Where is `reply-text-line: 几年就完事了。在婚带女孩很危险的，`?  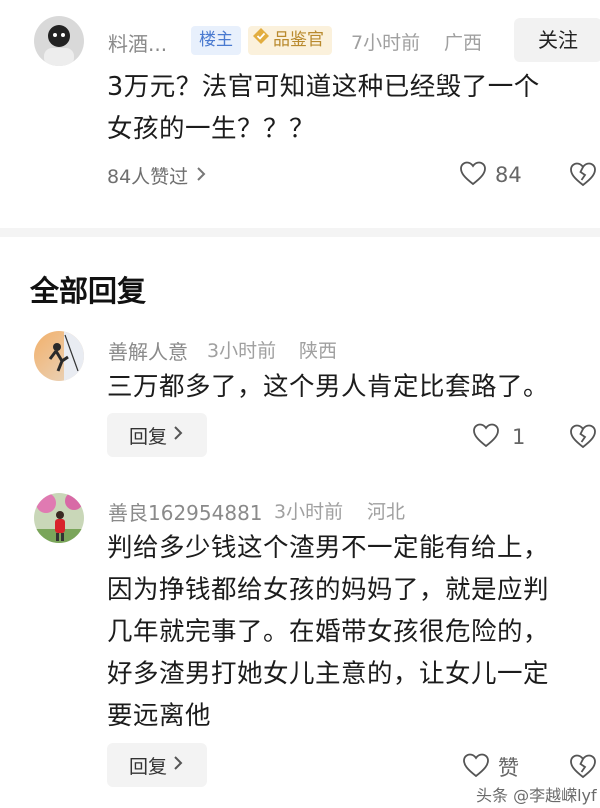
reply-text-line: 几年就完事了。在婚带女孩很危险的， is located at coordinates (328, 632).